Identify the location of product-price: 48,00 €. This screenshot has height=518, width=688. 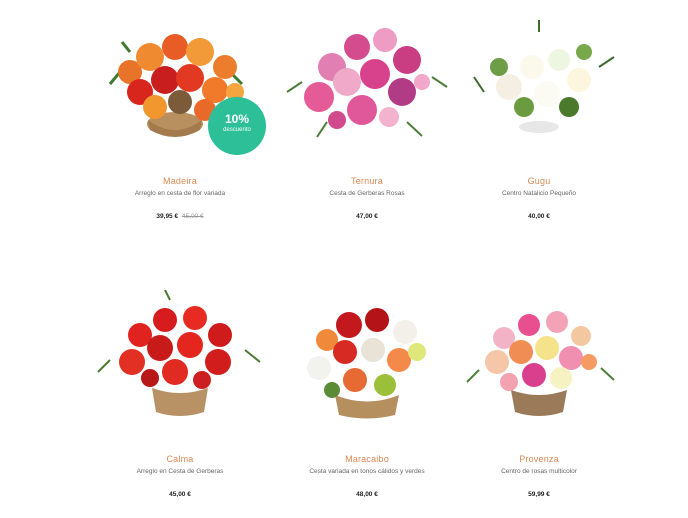
(367, 494).